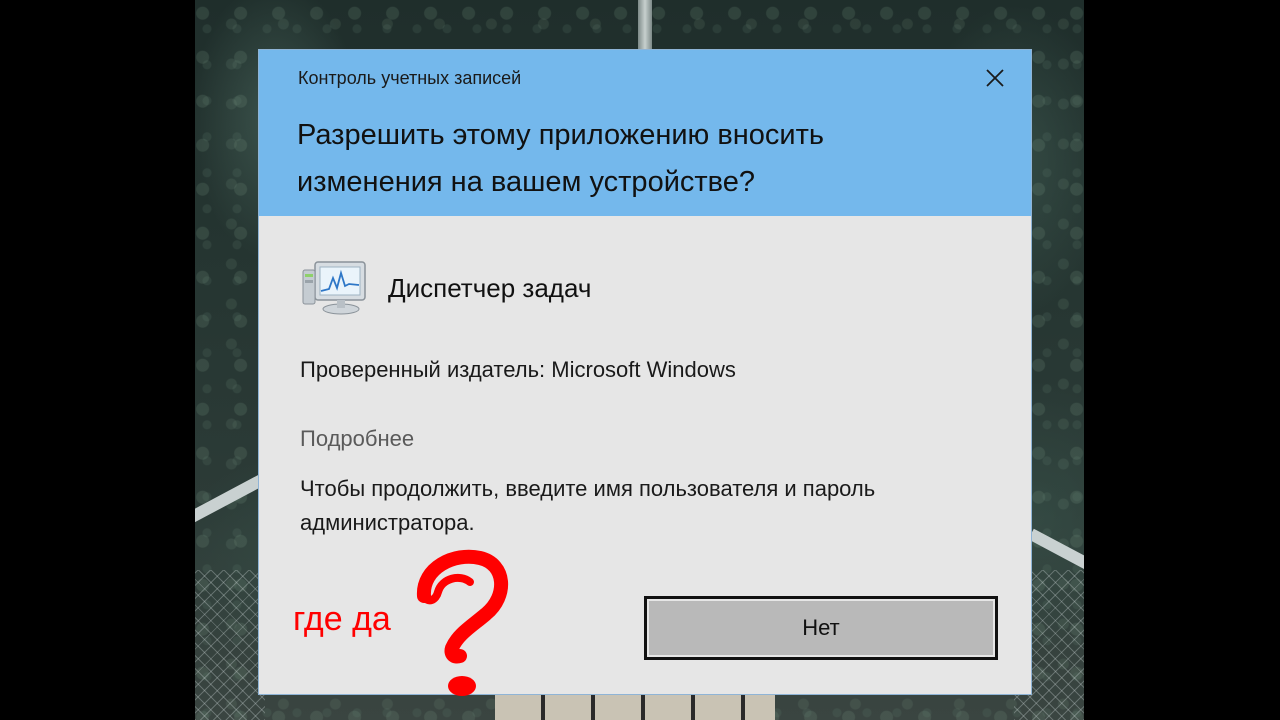 This screenshot has width=1280, height=720. I want to click on close-icon, so click(995, 78).